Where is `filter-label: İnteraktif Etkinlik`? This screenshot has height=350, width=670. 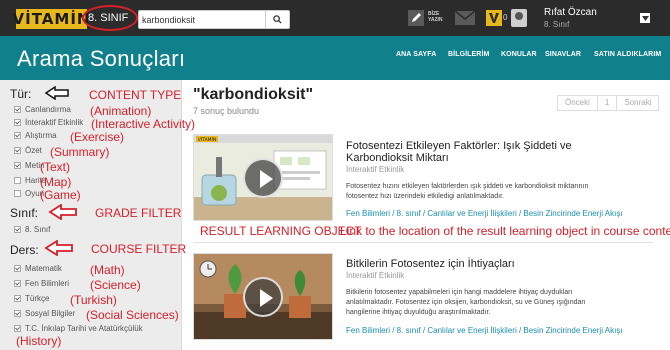
filter-label: İnteraktif Etkinlik is located at coordinates (54, 122).